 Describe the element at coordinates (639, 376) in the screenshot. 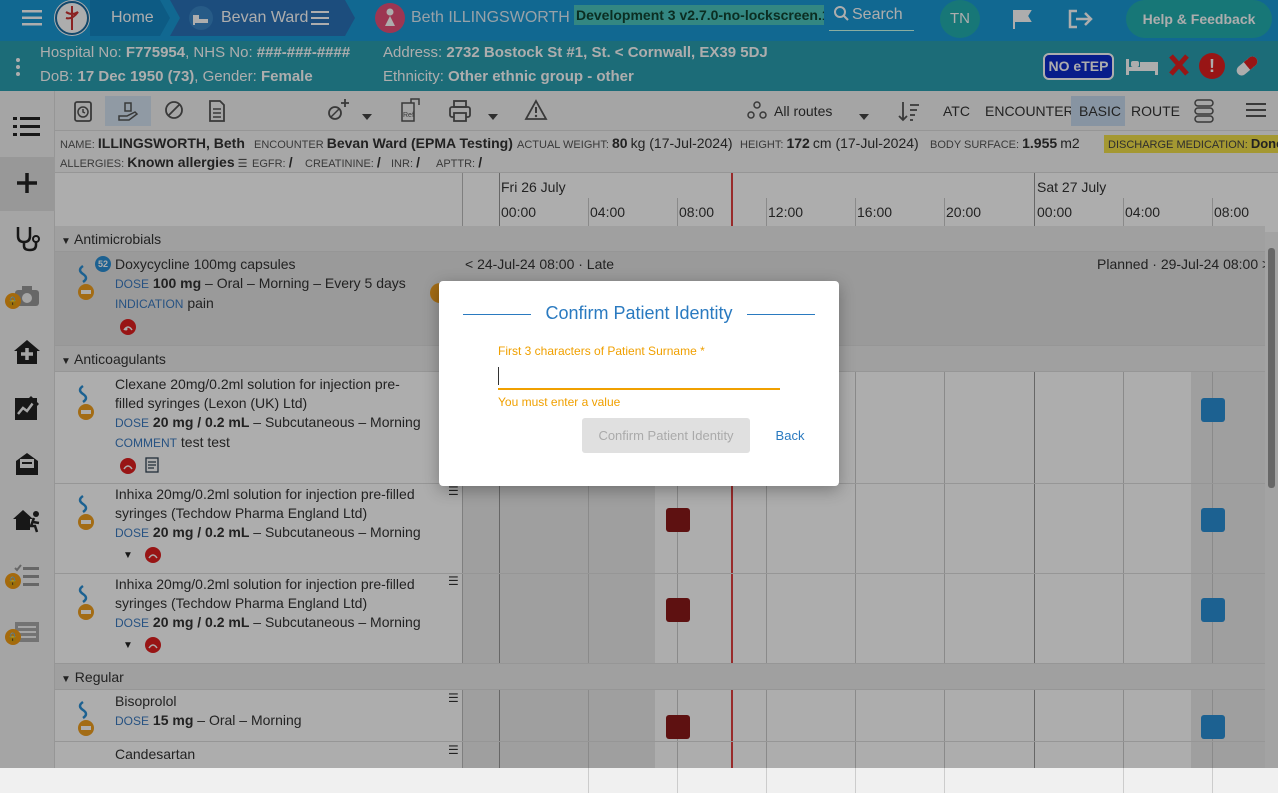

I see `surname-input` at that location.